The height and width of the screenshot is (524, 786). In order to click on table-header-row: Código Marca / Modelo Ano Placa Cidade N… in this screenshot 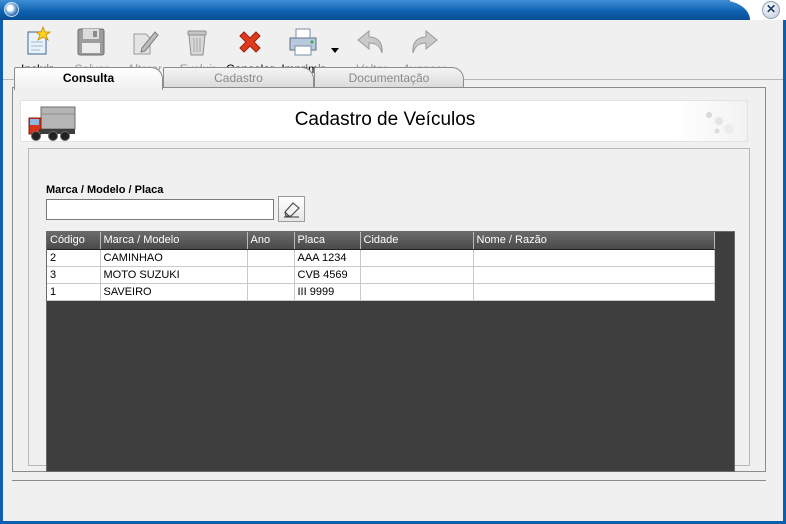, I will do `click(381, 241)`.